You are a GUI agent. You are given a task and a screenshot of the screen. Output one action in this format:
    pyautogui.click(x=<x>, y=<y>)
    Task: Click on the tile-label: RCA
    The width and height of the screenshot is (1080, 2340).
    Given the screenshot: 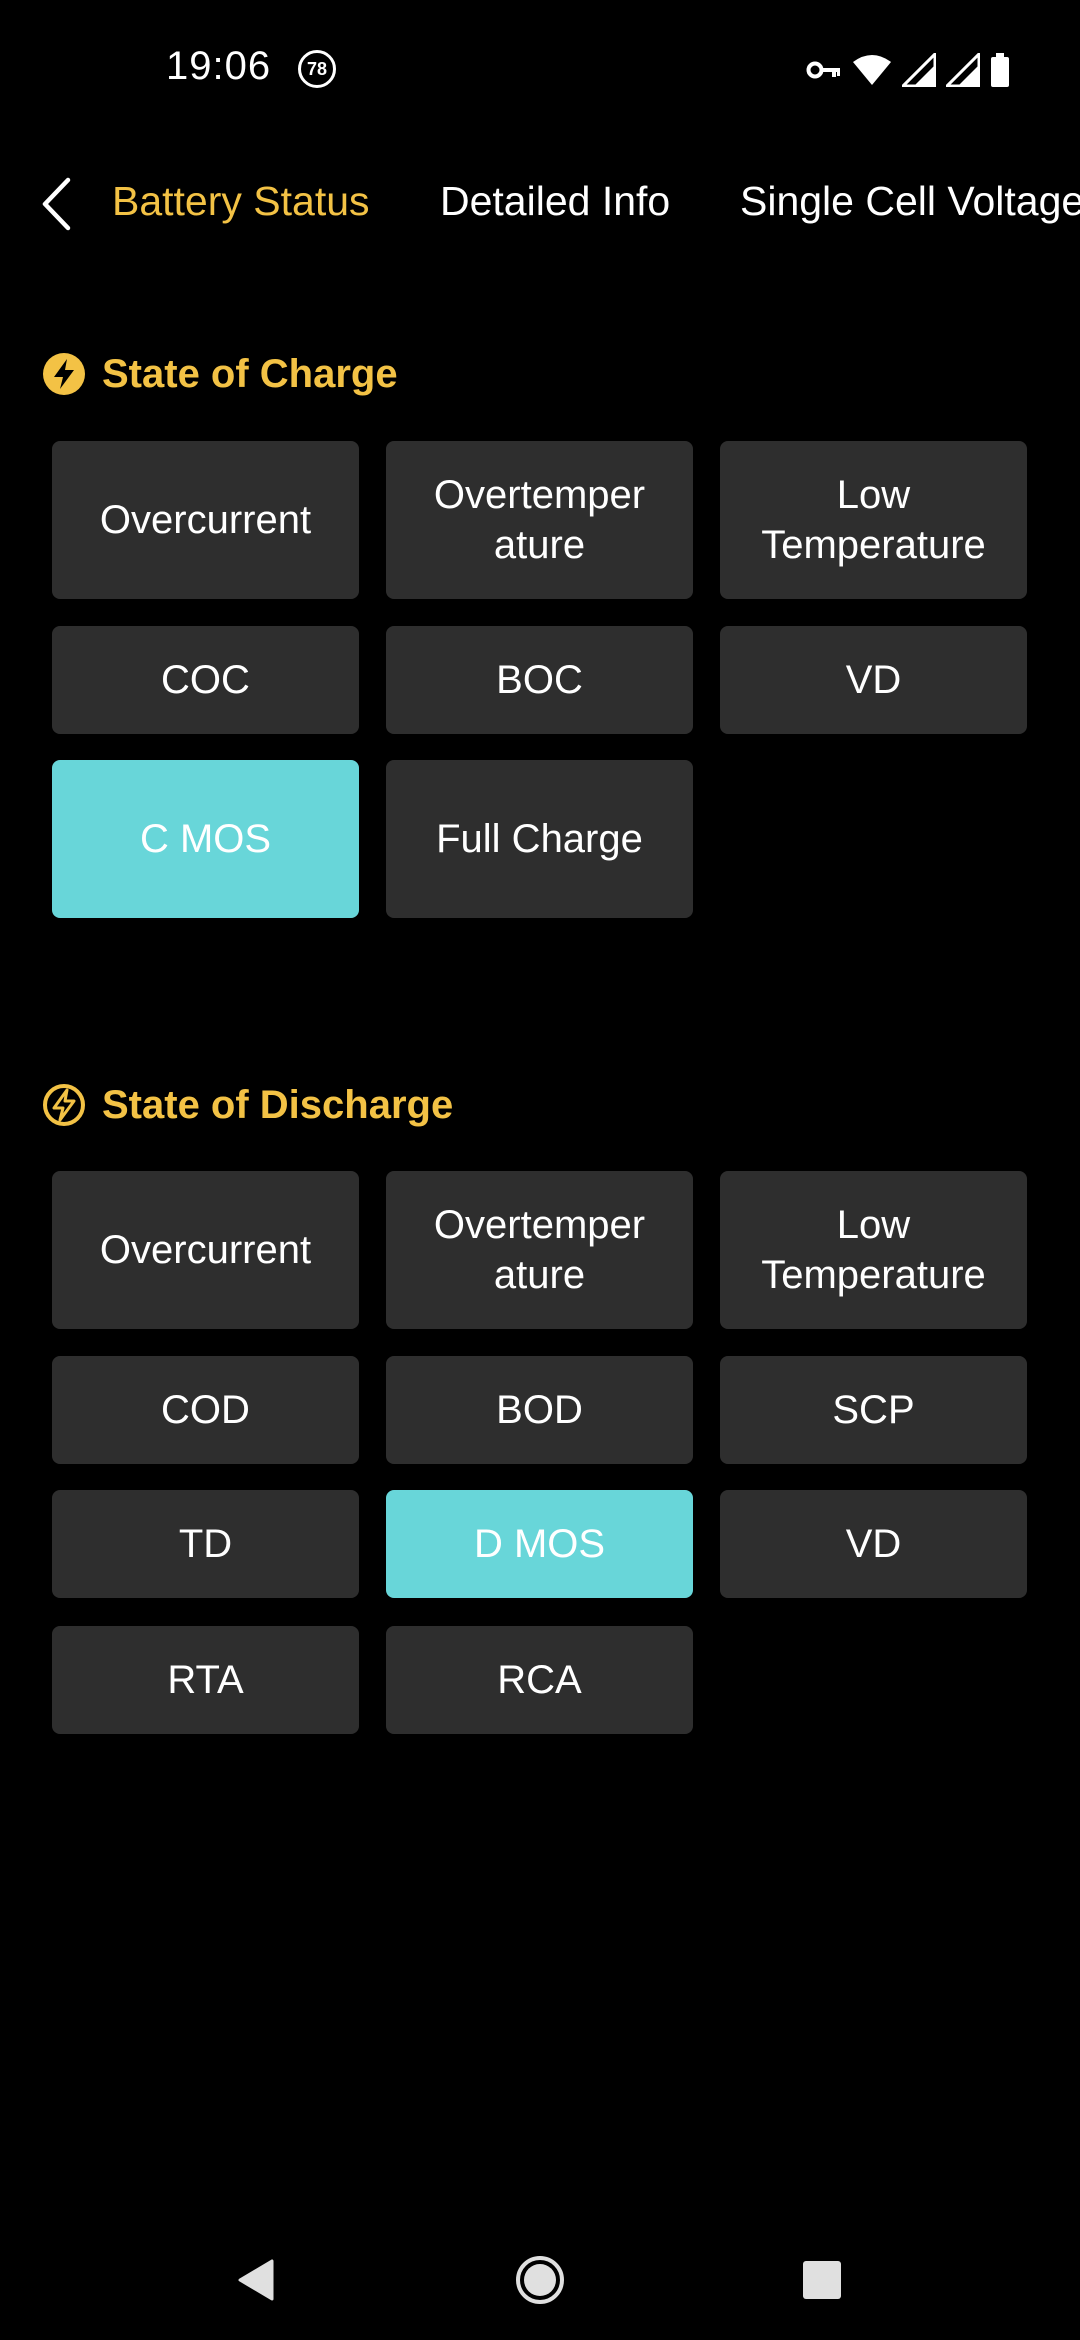 What is the action you would take?
    pyautogui.click(x=539, y=1680)
    